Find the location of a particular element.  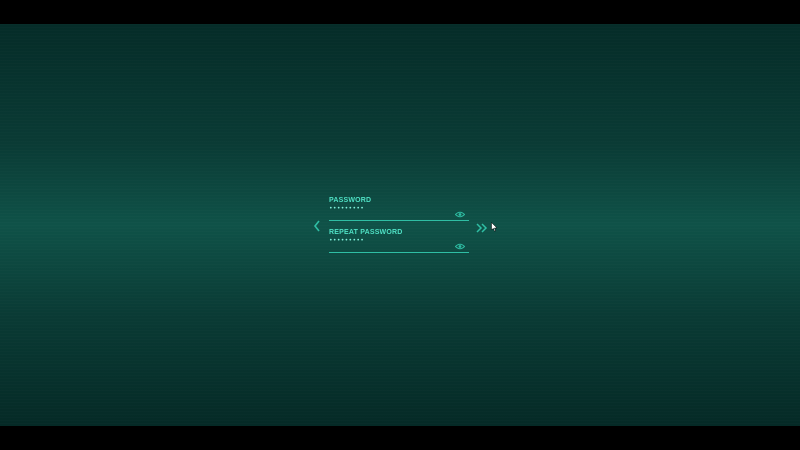

show-repeat-password-toggle is located at coordinates (460, 243).